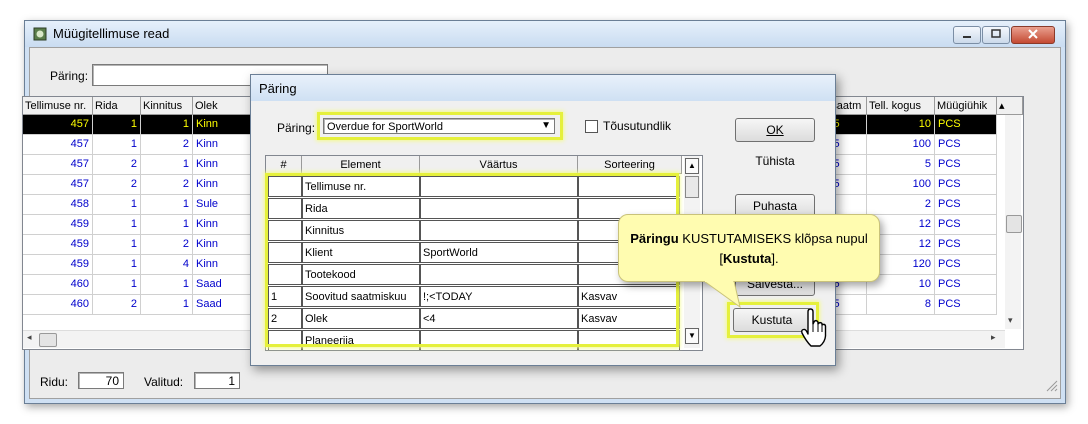  Describe the element at coordinates (966, 106) in the screenshot. I see `column-header: Müügiühik` at that location.